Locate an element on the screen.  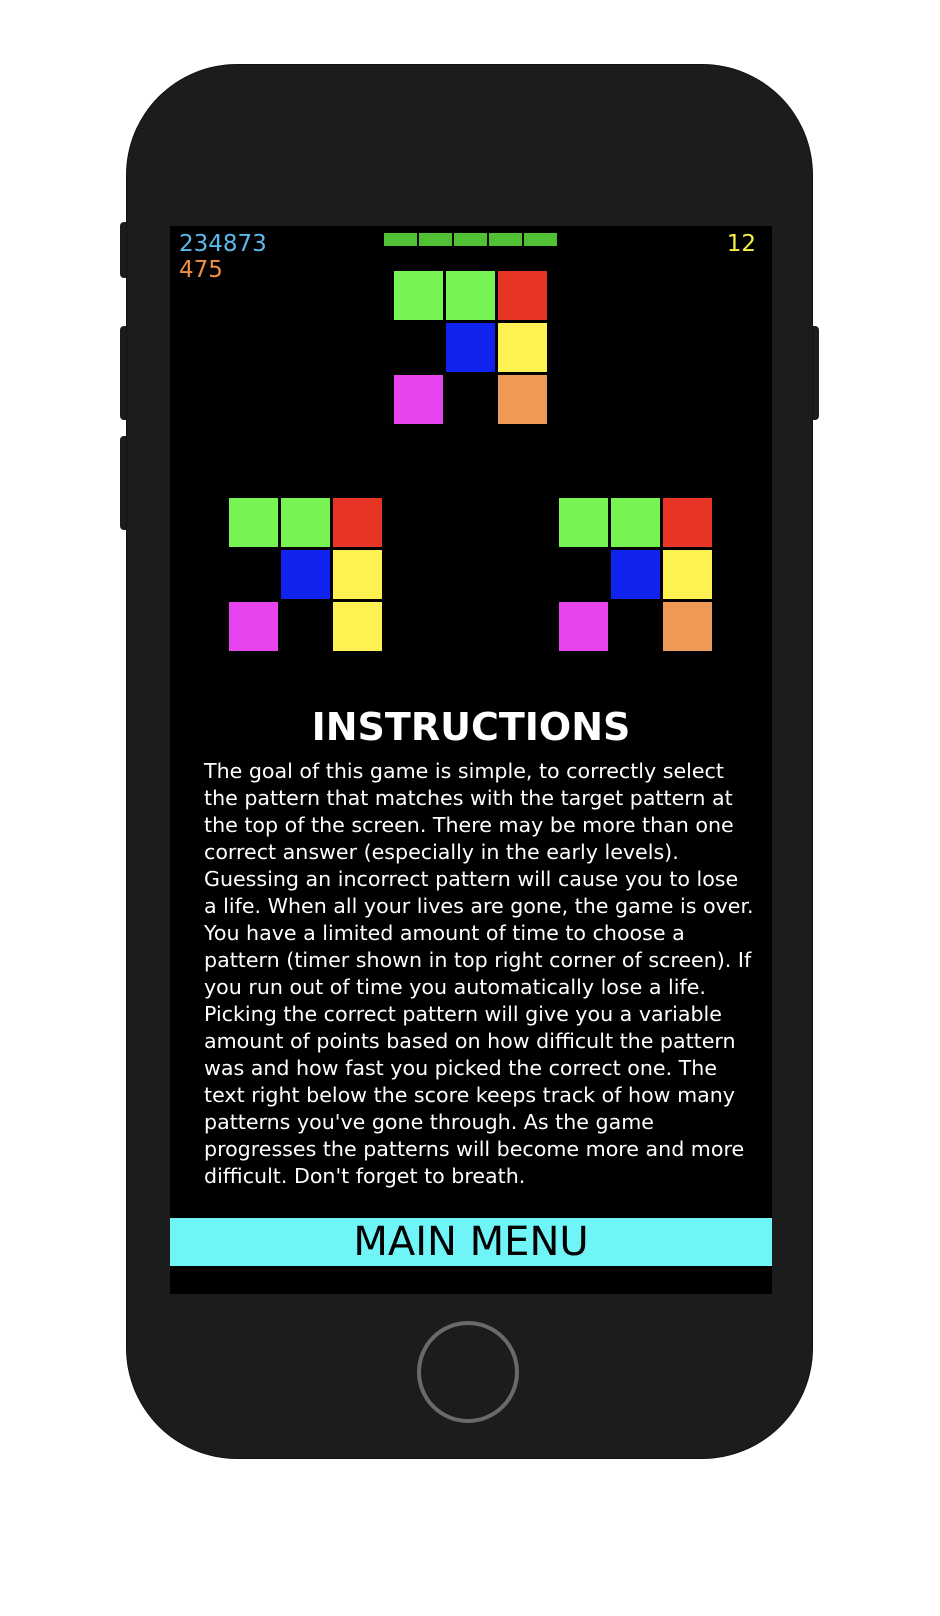
timer-display: 12 is located at coordinates (741, 244).